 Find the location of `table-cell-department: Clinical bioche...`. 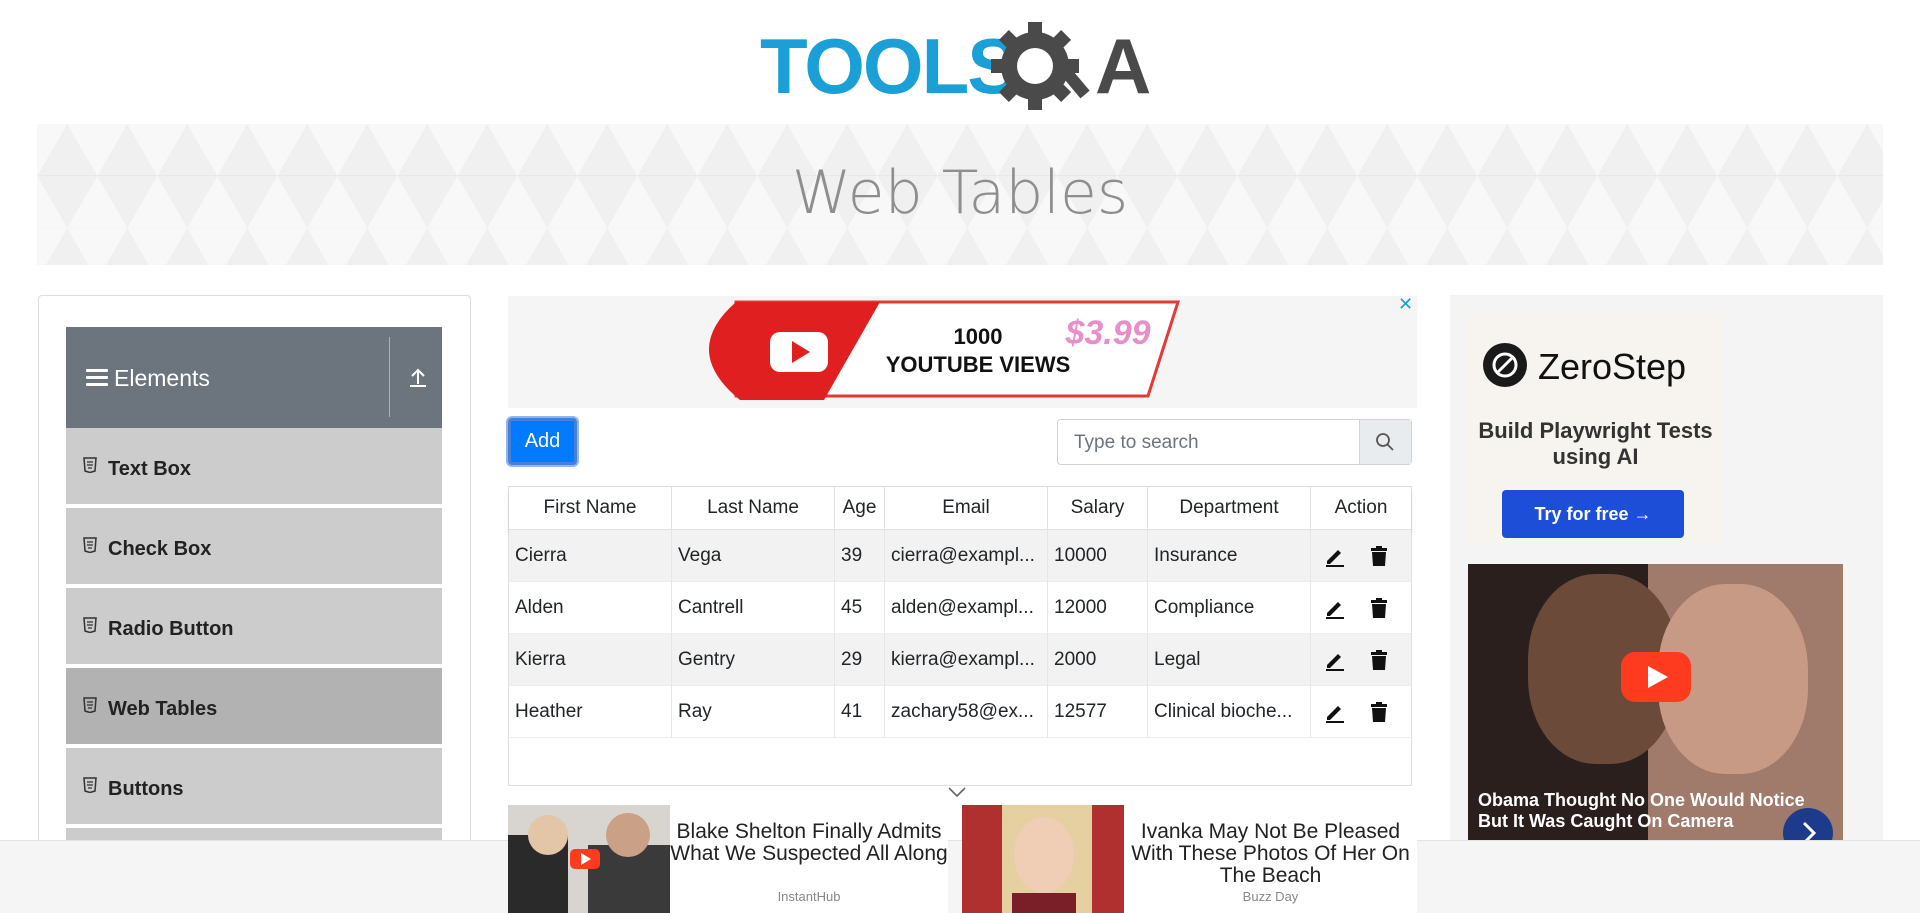

table-cell-department: Clinical bioche... is located at coordinates (1229, 712).